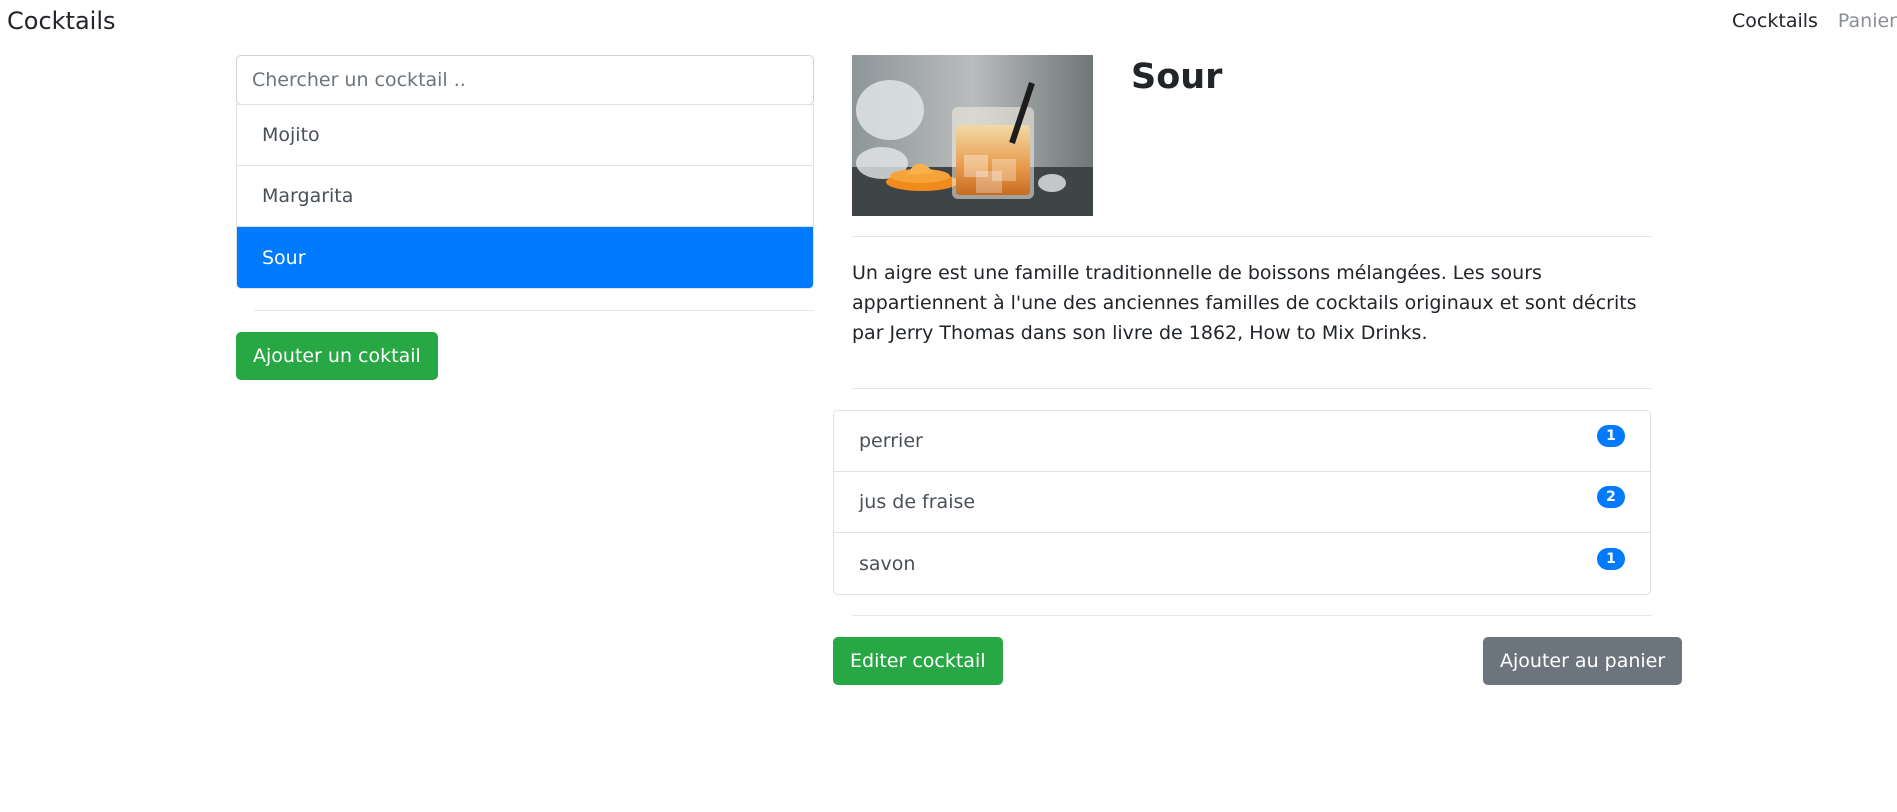 This screenshot has height=812, width=1897. I want to click on ingredient-name: savon, so click(887, 563).